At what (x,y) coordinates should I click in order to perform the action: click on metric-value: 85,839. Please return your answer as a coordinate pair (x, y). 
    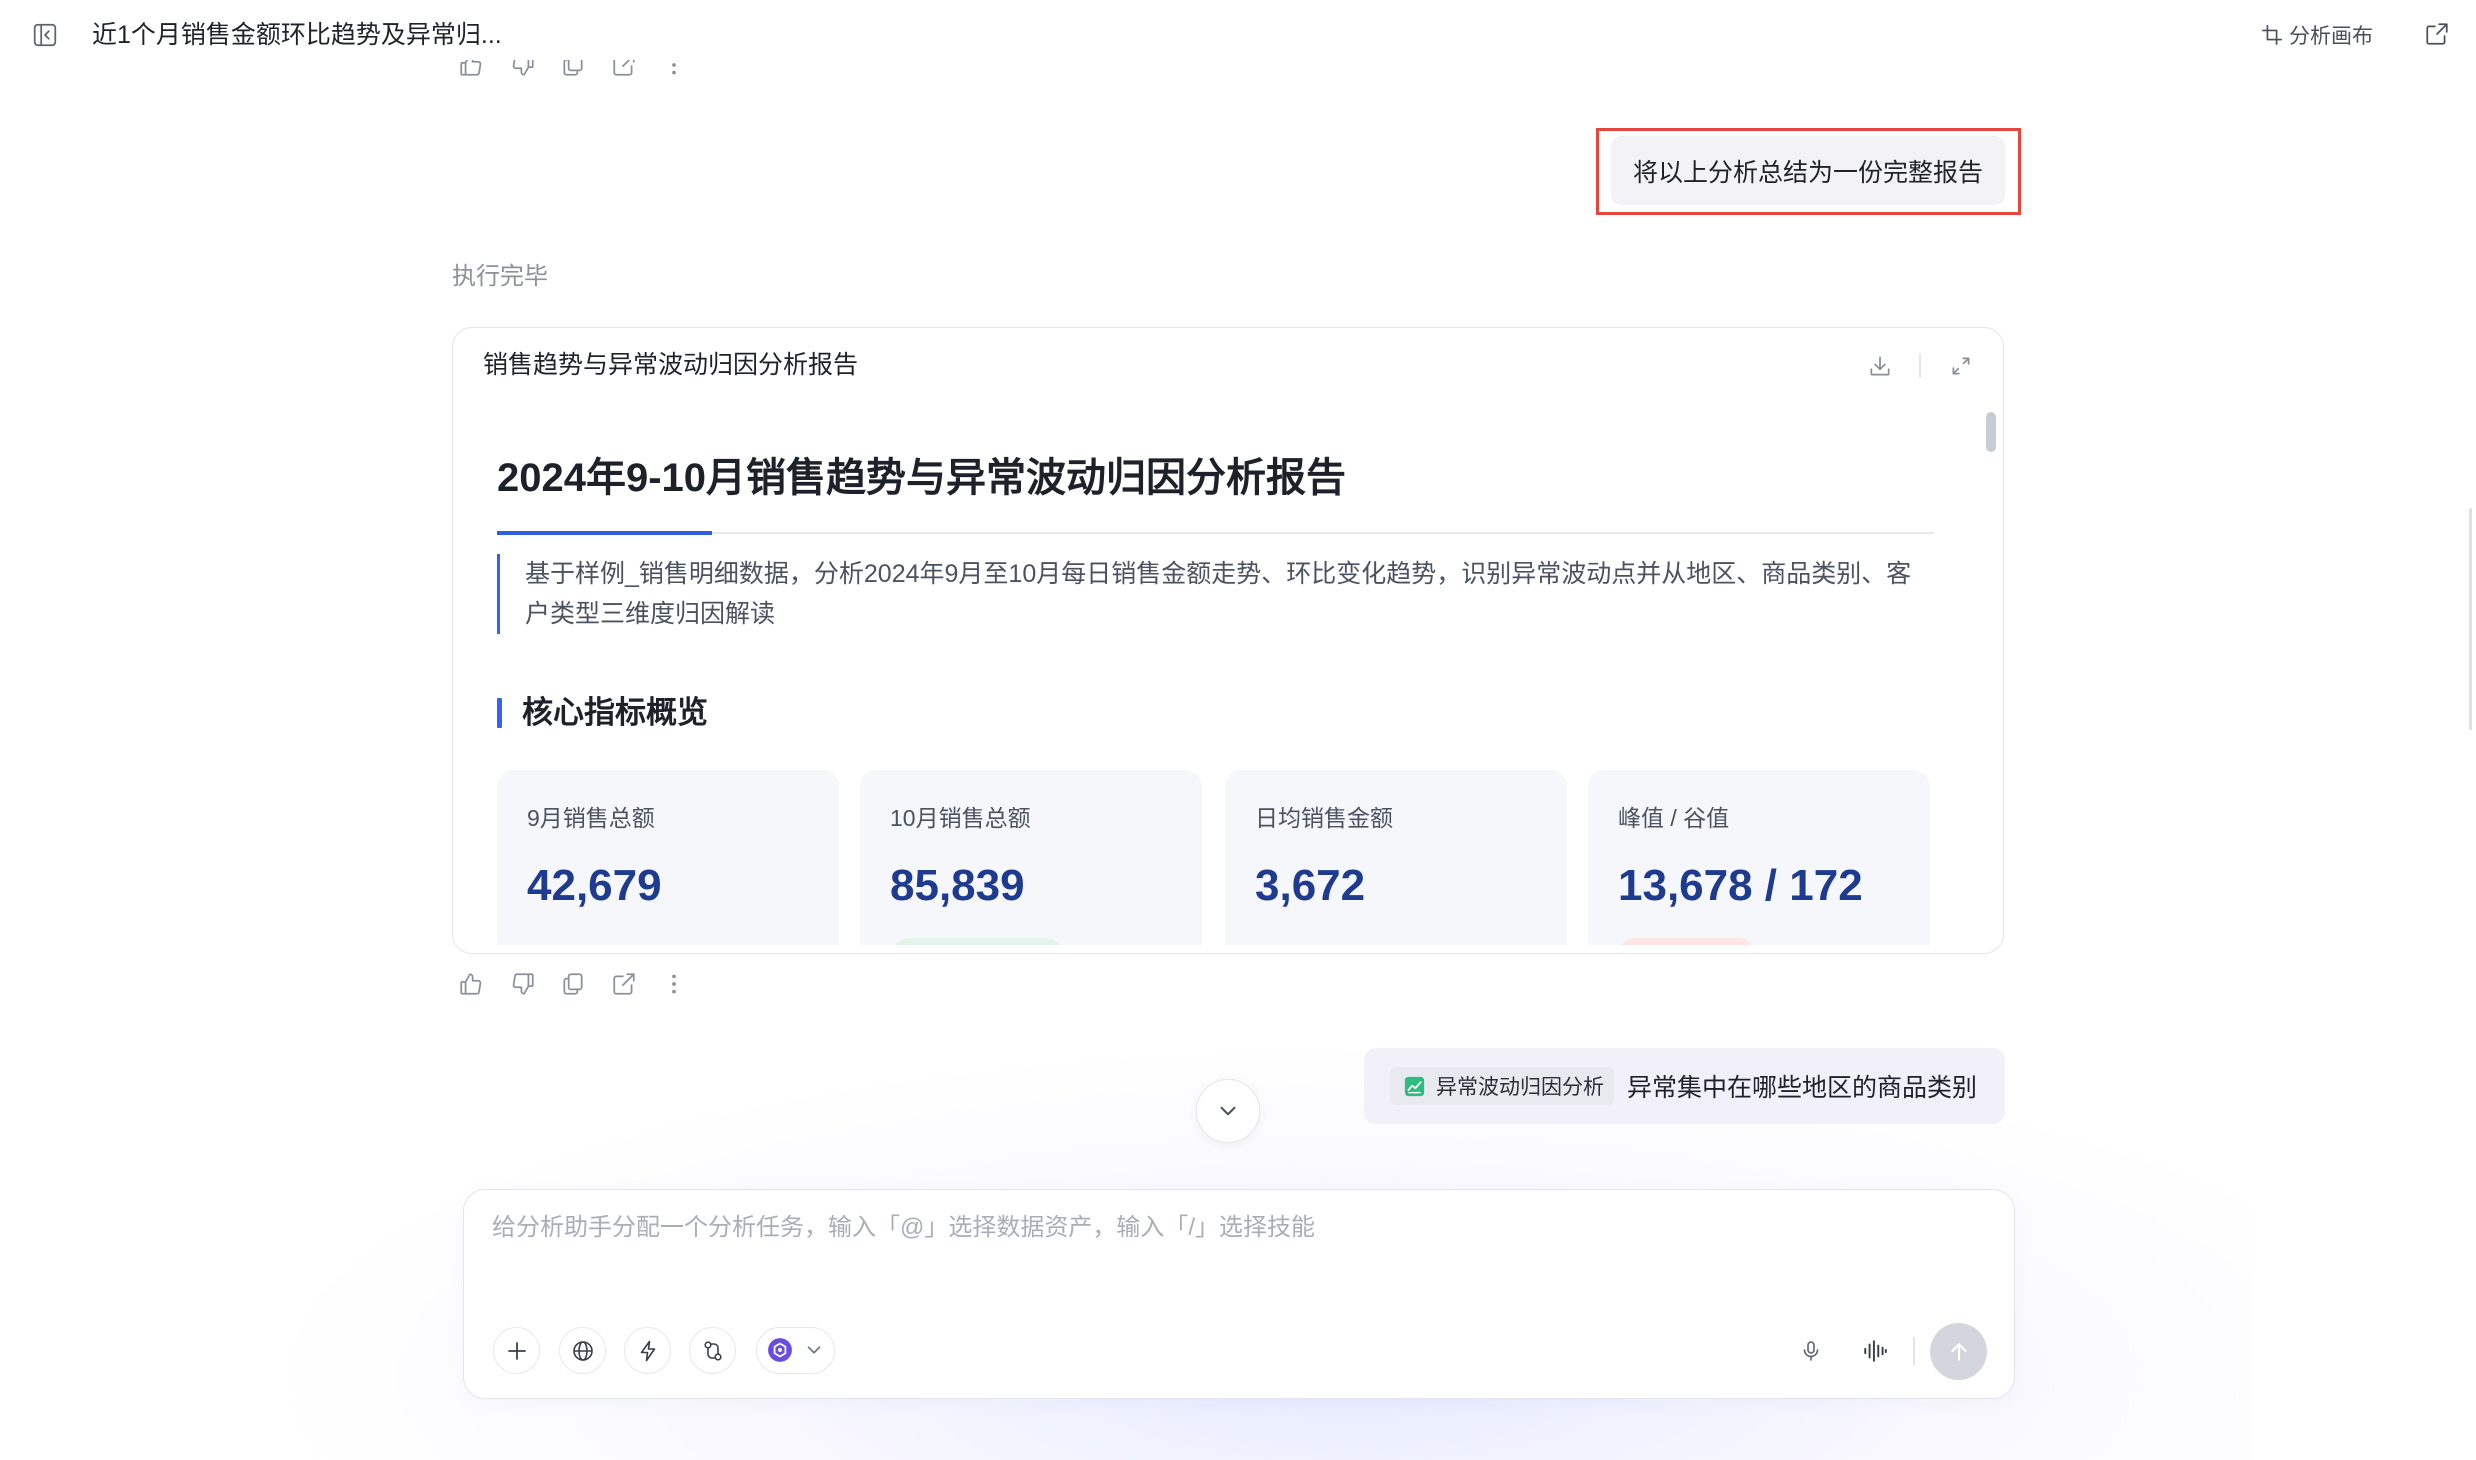
    Looking at the image, I should click on (957, 885).